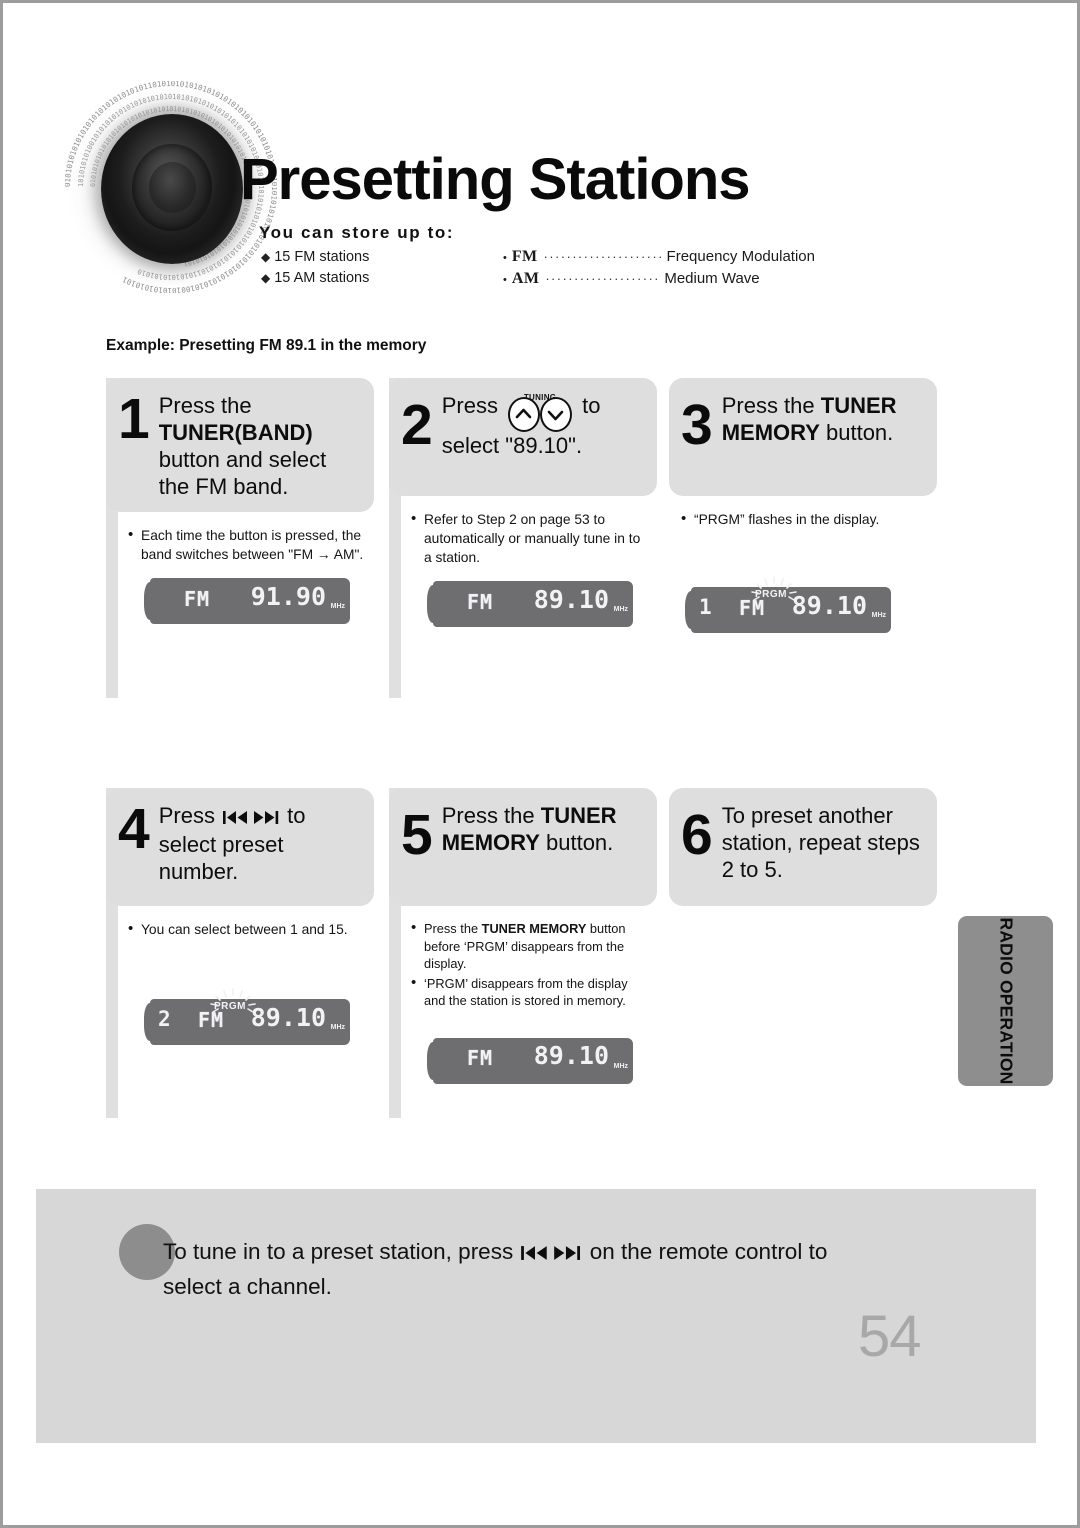 The image size is (1080, 1528). Describe the element at coordinates (524, 256) in the screenshot. I see `band-abbr: FM` at that location.